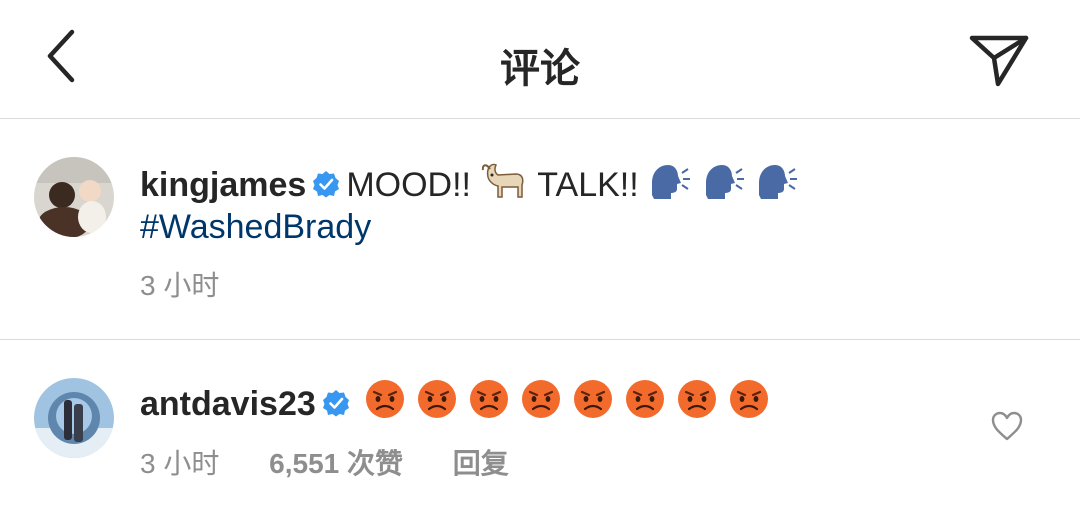 This screenshot has width=1080, height=520. What do you see at coordinates (503, 180) in the screenshot?
I see `goat-emoji-icon` at bounding box center [503, 180].